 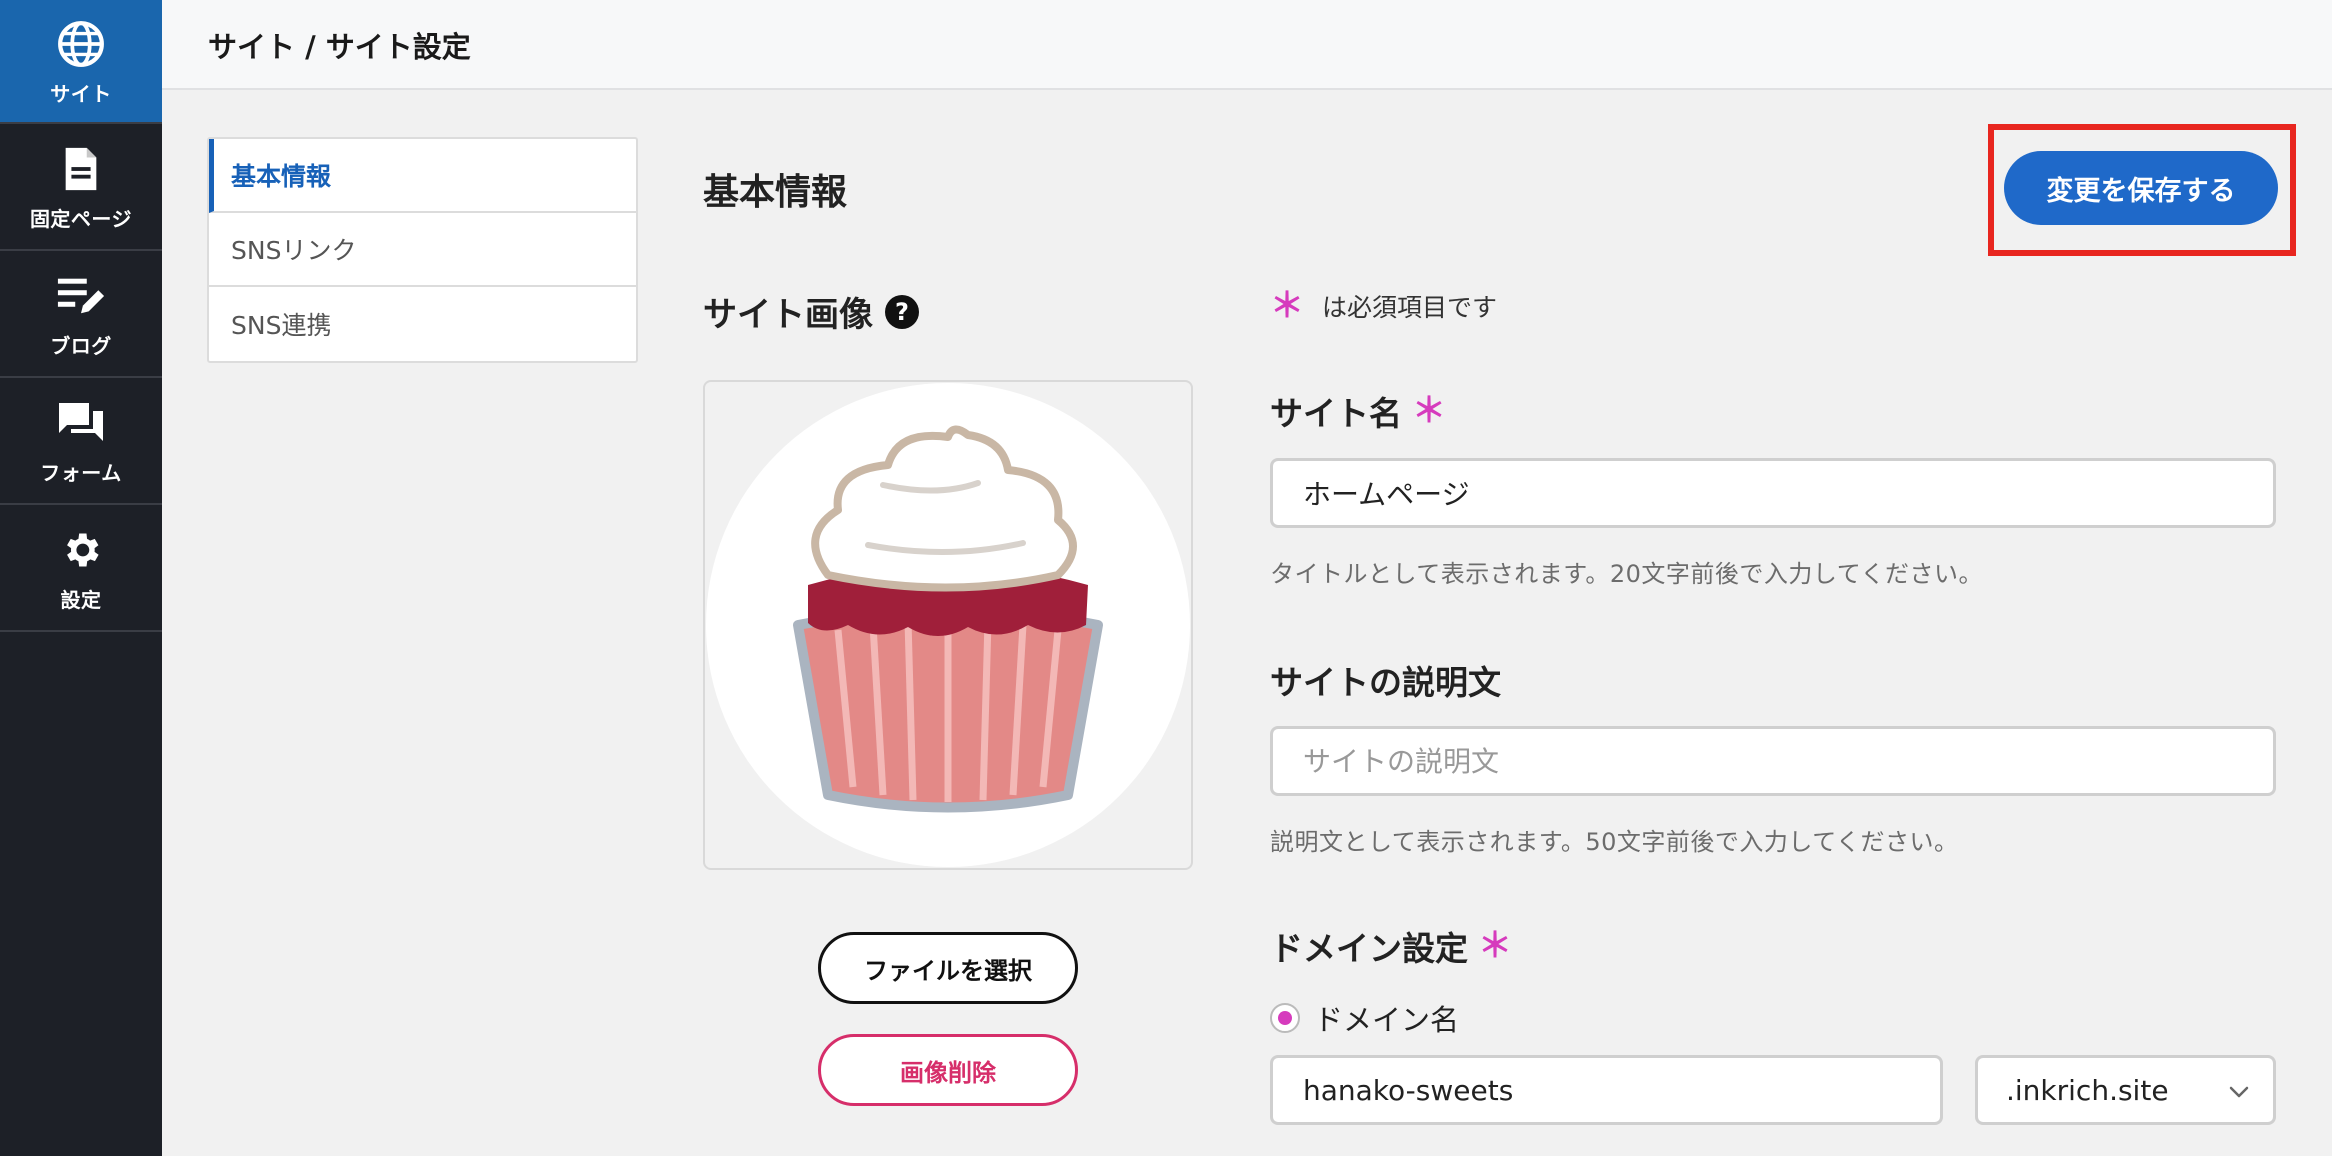 I want to click on subnav-item-sns-links: SNSリンク, so click(x=422, y=250).